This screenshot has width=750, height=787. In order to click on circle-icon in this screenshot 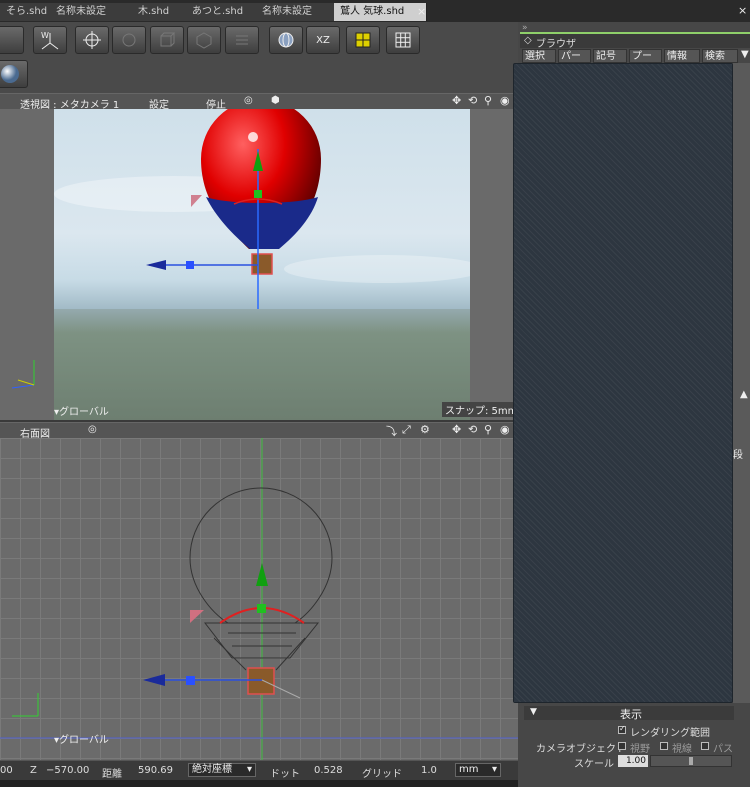, I will do `click(129, 40)`.